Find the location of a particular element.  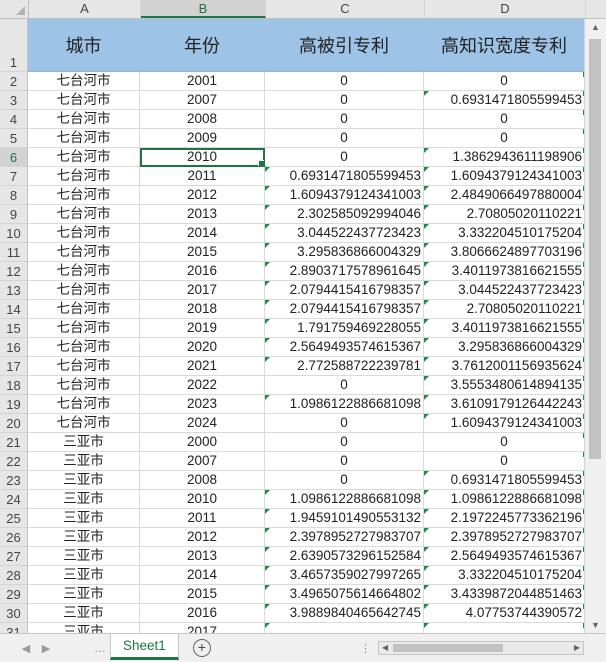

cell-knowledge-breadth: 2.4849066497880004 is located at coordinates (504, 195).